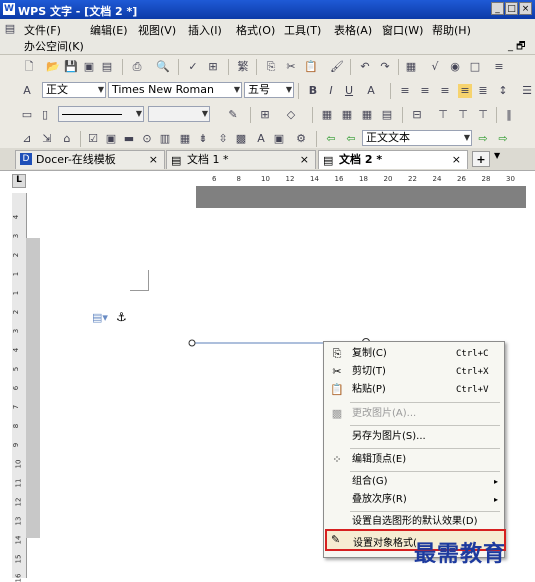 This screenshot has width=535, height=582. What do you see at coordinates (301, 139) in the screenshot?
I see `properties-icon: ⚙` at bounding box center [301, 139].